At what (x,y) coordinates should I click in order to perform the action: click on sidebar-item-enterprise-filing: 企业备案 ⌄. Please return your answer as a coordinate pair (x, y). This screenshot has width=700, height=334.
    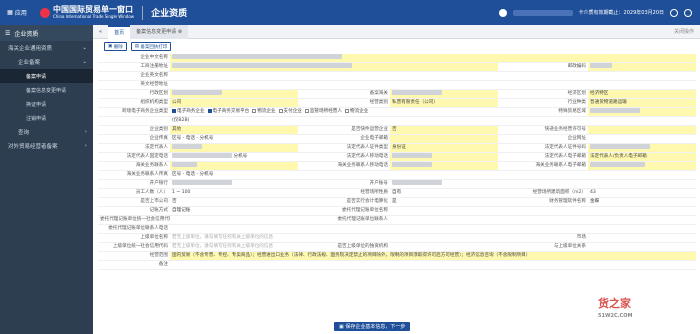
    Looking at the image, I should click on (46, 62).